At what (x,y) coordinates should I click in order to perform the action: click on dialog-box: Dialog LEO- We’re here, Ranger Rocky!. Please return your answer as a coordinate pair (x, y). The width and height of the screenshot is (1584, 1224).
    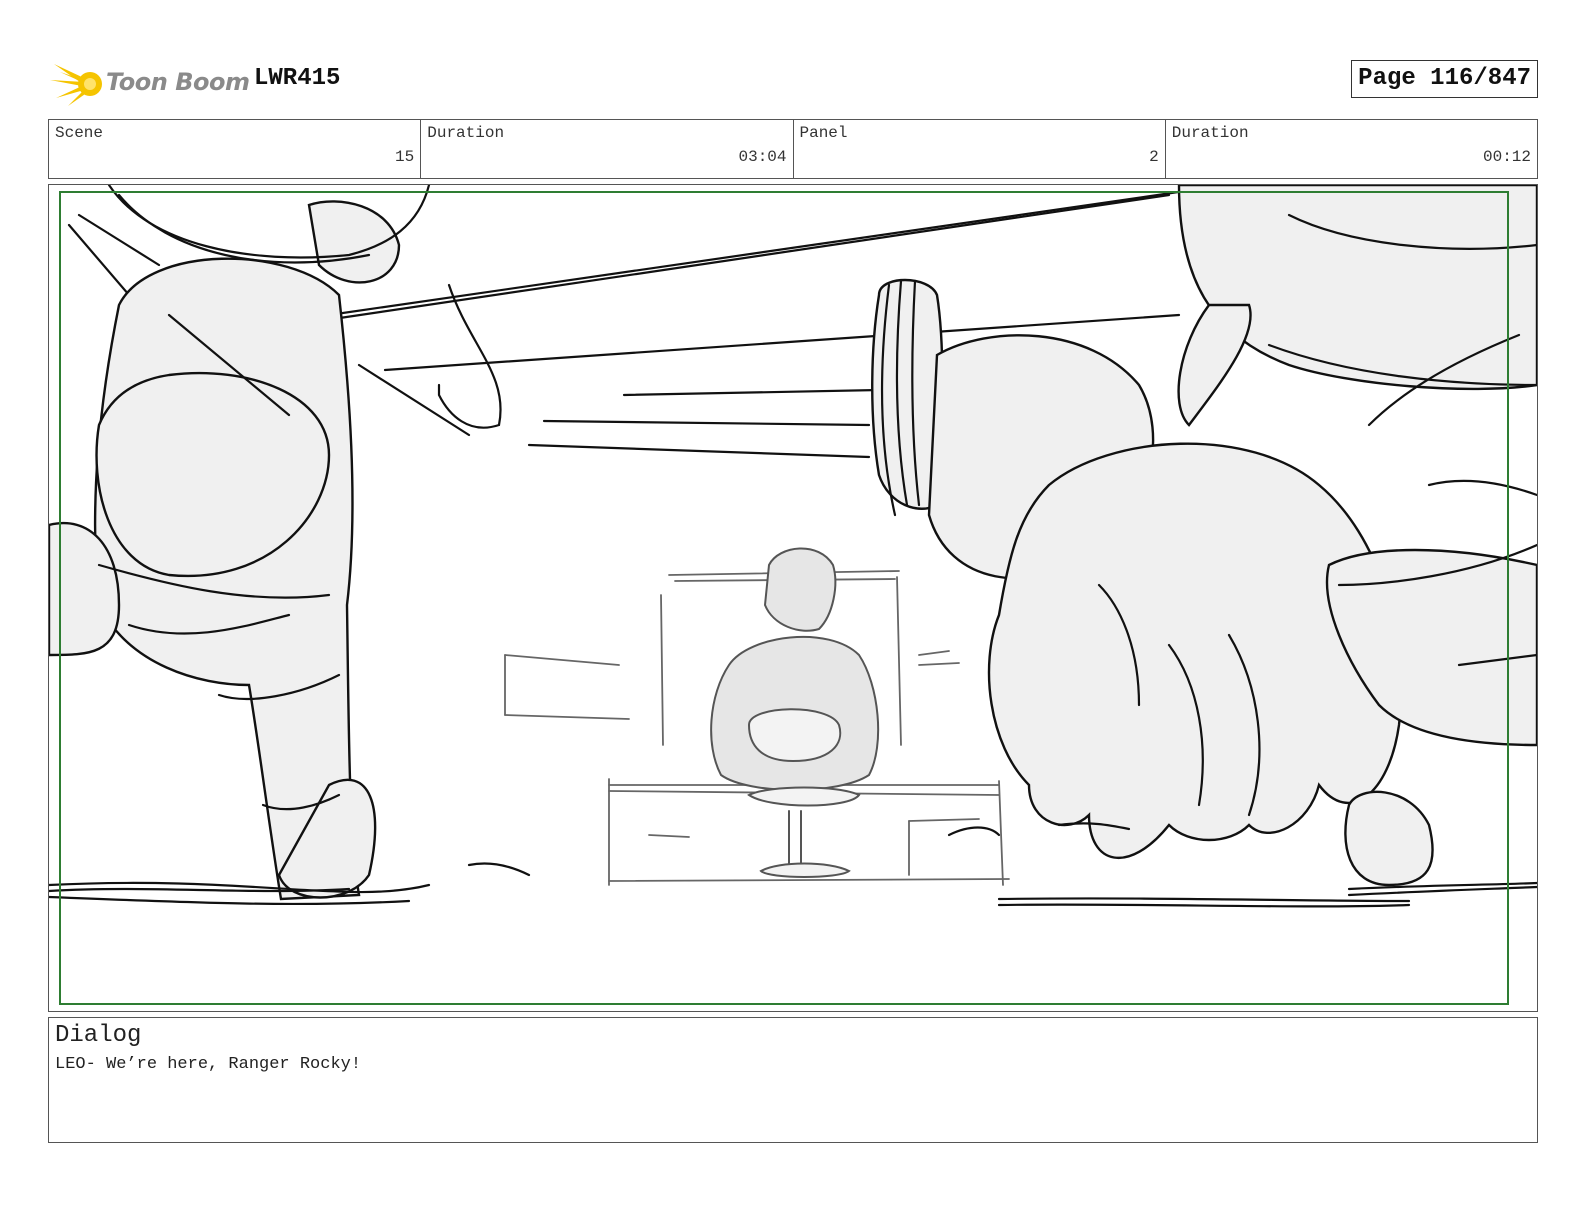
    Looking at the image, I should click on (793, 1080).